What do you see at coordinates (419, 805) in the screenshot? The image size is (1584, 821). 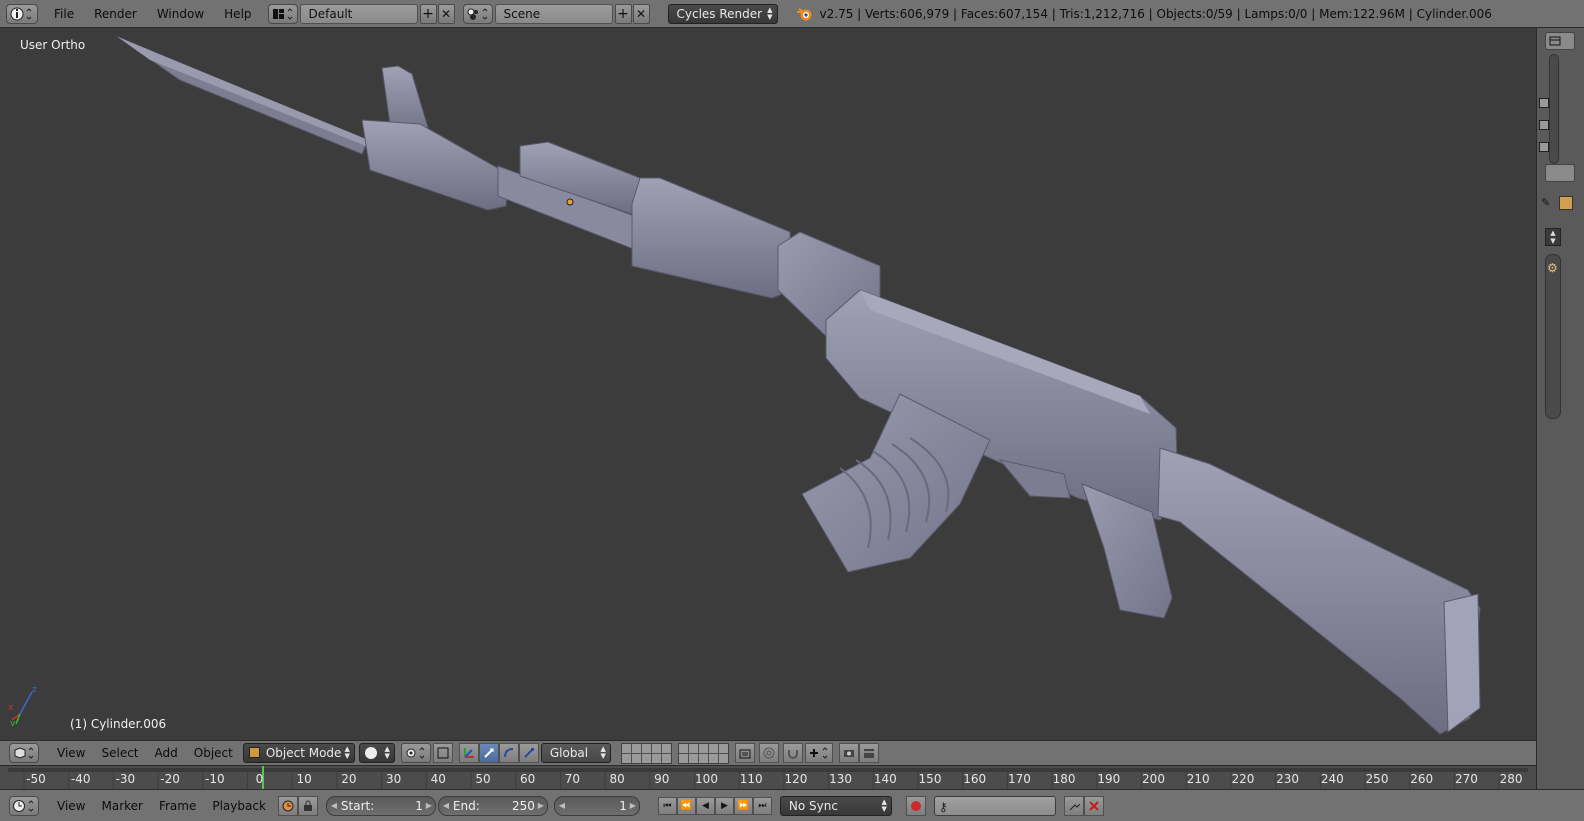 I see `start-frame-value: 1` at bounding box center [419, 805].